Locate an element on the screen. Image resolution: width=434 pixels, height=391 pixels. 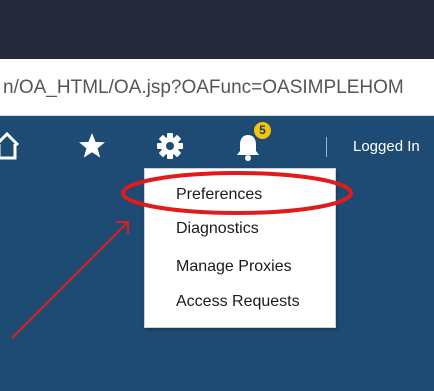
address-bar-url: n/OA_HTML/OA.jsp?OAFunc=OASIMPLEHOM is located at coordinates (203, 88).